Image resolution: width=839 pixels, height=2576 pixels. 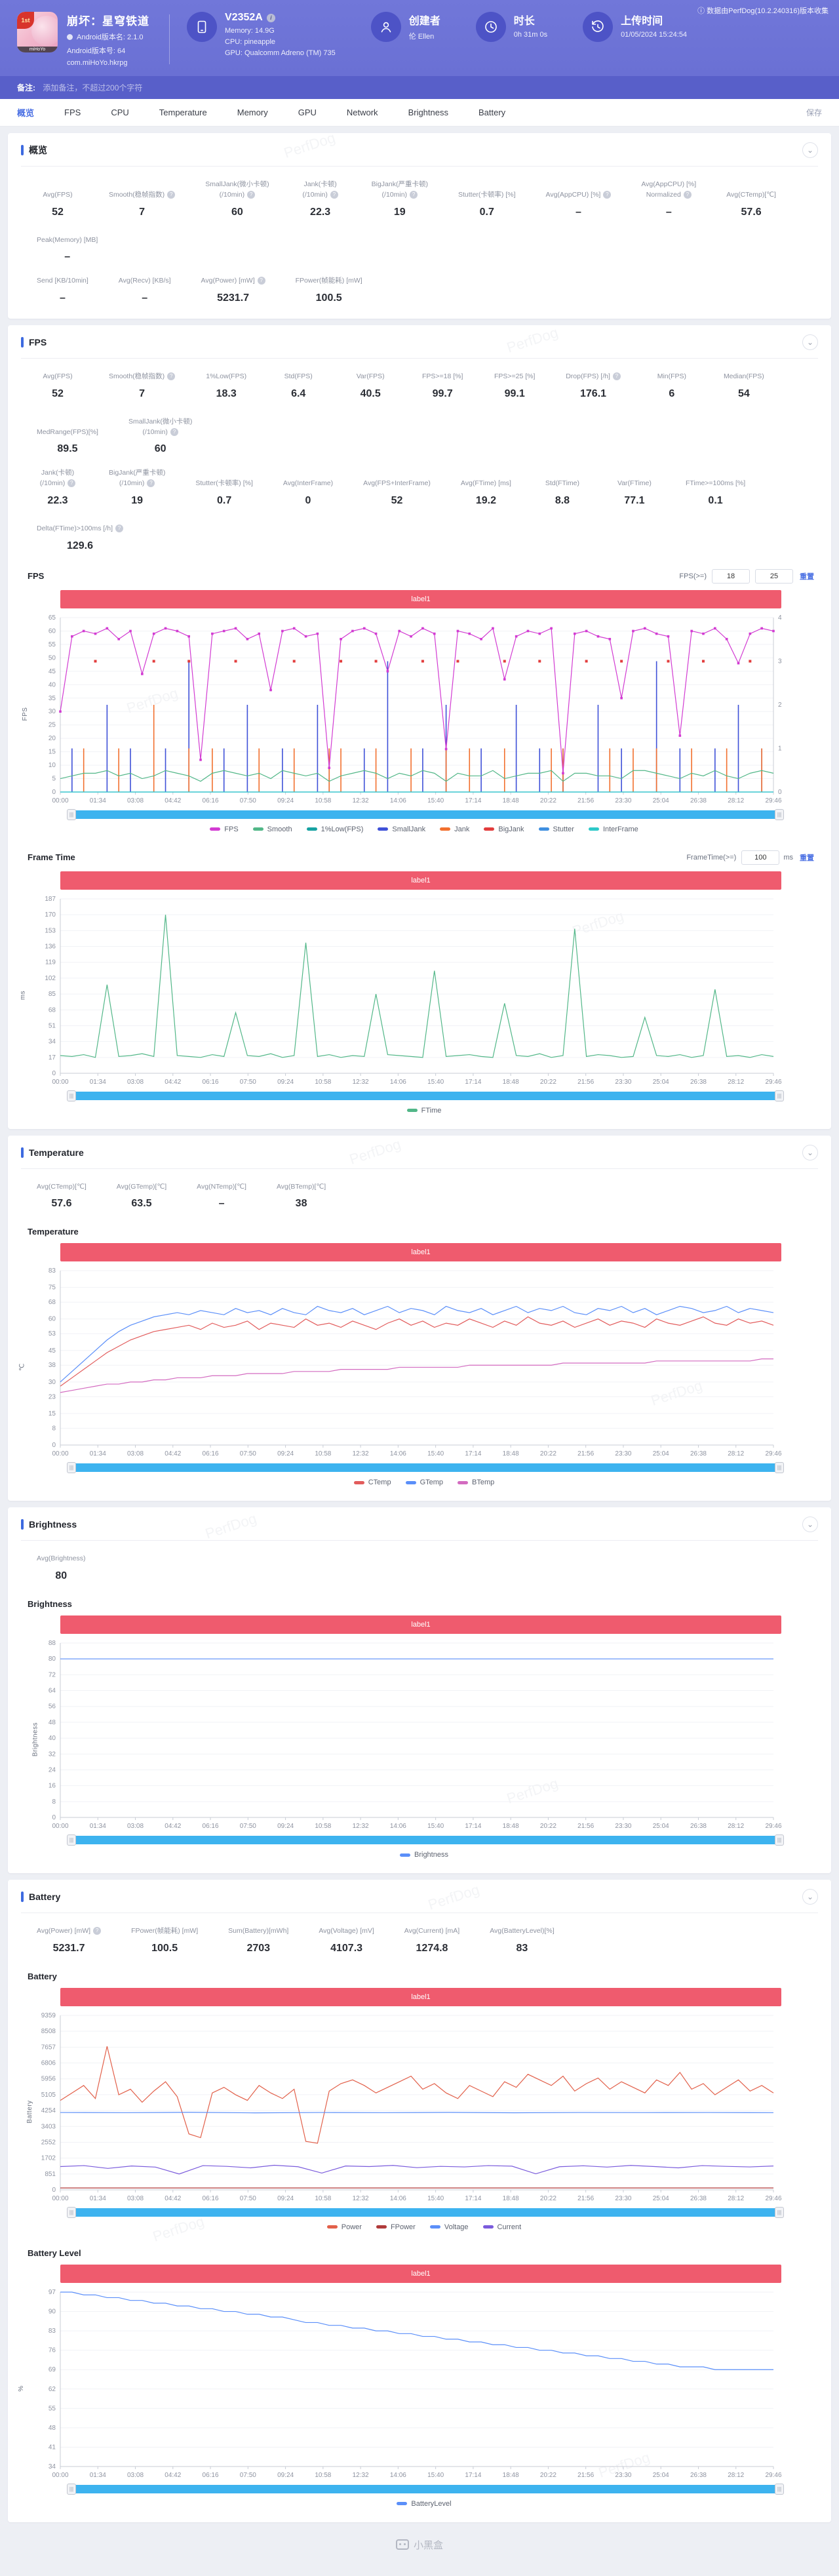 What do you see at coordinates (362, 113) in the screenshot?
I see `tab-Network: Network` at bounding box center [362, 113].